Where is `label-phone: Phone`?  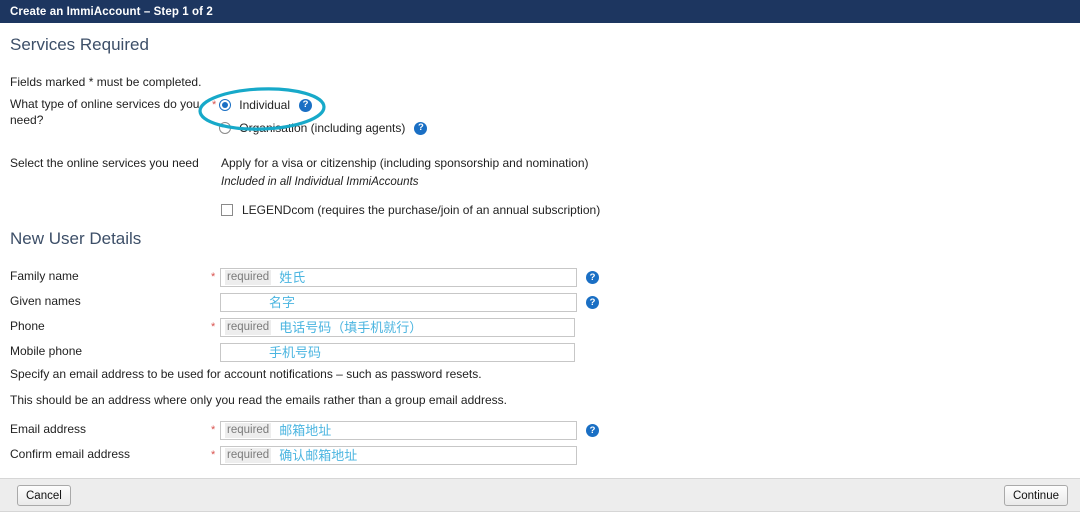 label-phone: Phone is located at coordinates (27, 326).